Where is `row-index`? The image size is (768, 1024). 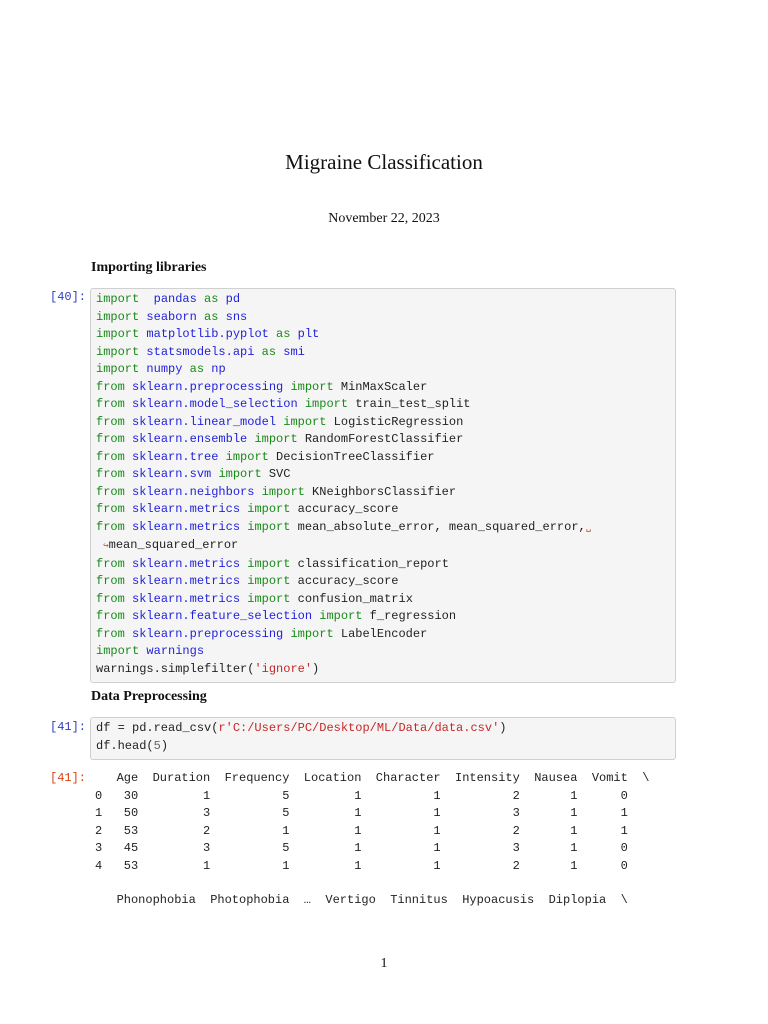
row-index is located at coordinates (98, 901).